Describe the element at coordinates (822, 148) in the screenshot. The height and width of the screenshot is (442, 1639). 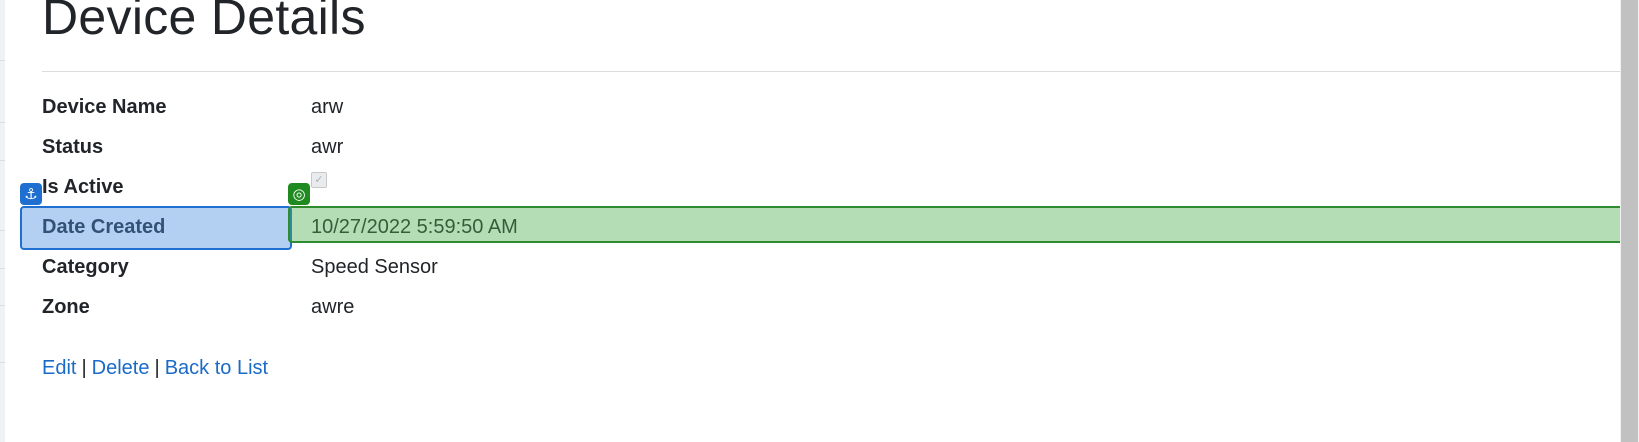
I see `detail-row-status: Status awr` at that location.